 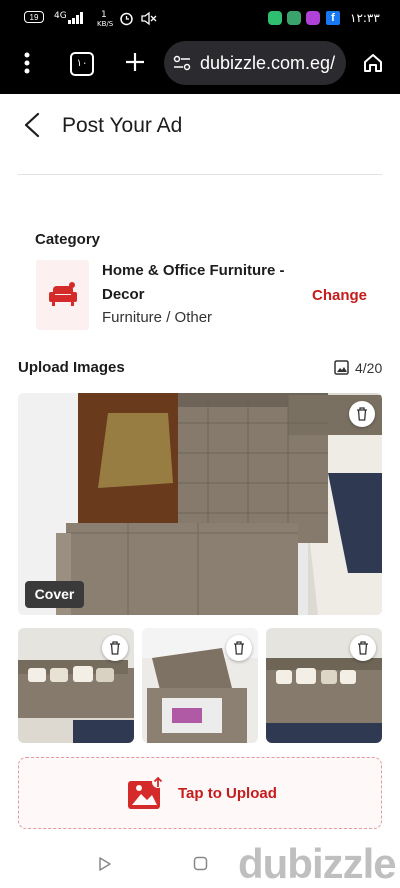 What do you see at coordinates (227, 794) in the screenshot?
I see `tap-to-upload-label: Tap to Upload` at bounding box center [227, 794].